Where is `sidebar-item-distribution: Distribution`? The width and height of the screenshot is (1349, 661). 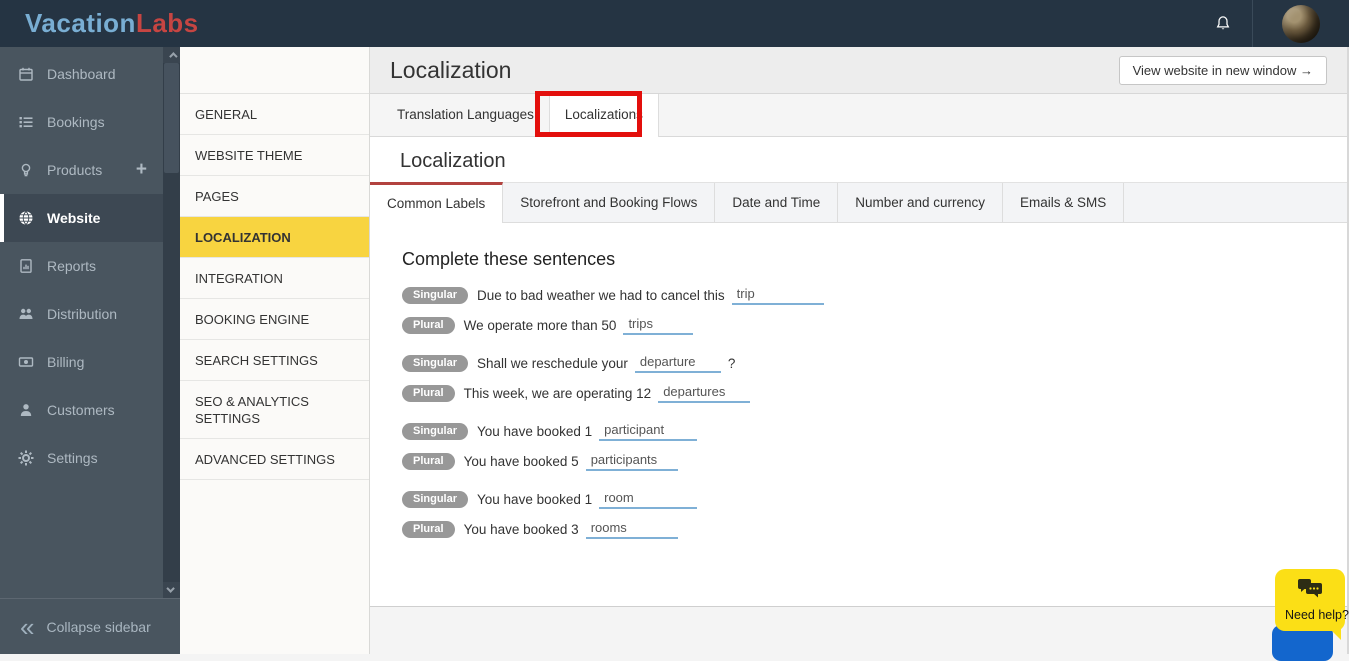
sidebar-item-distribution: Distribution is located at coordinates (81, 314).